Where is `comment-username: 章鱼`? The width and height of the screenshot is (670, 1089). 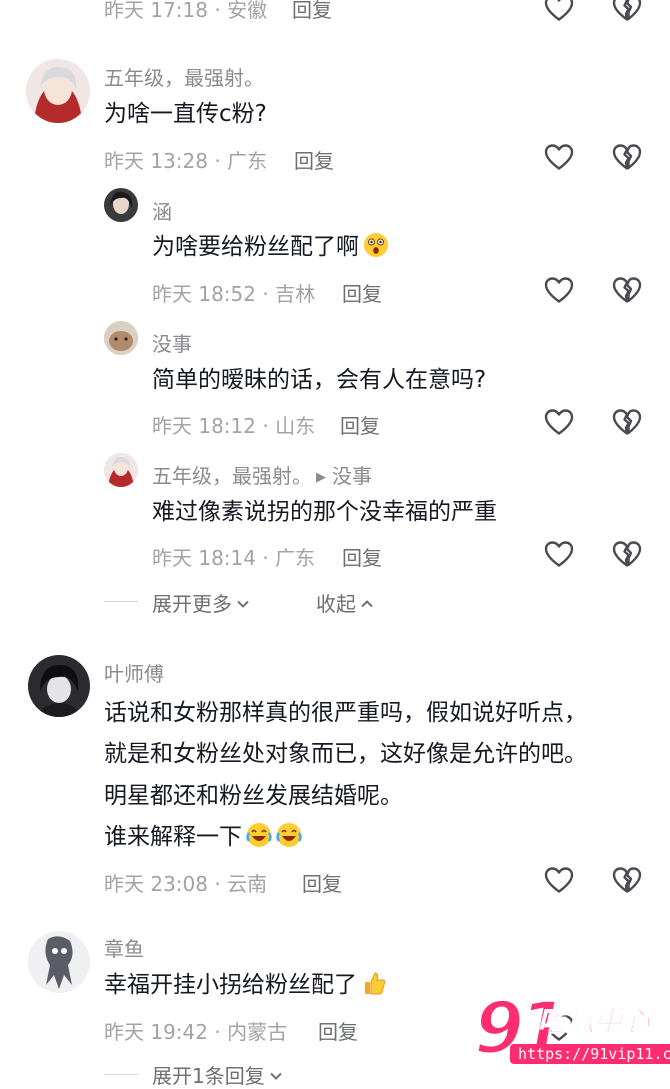
comment-username: 章鱼 is located at coordinates (124, 947).